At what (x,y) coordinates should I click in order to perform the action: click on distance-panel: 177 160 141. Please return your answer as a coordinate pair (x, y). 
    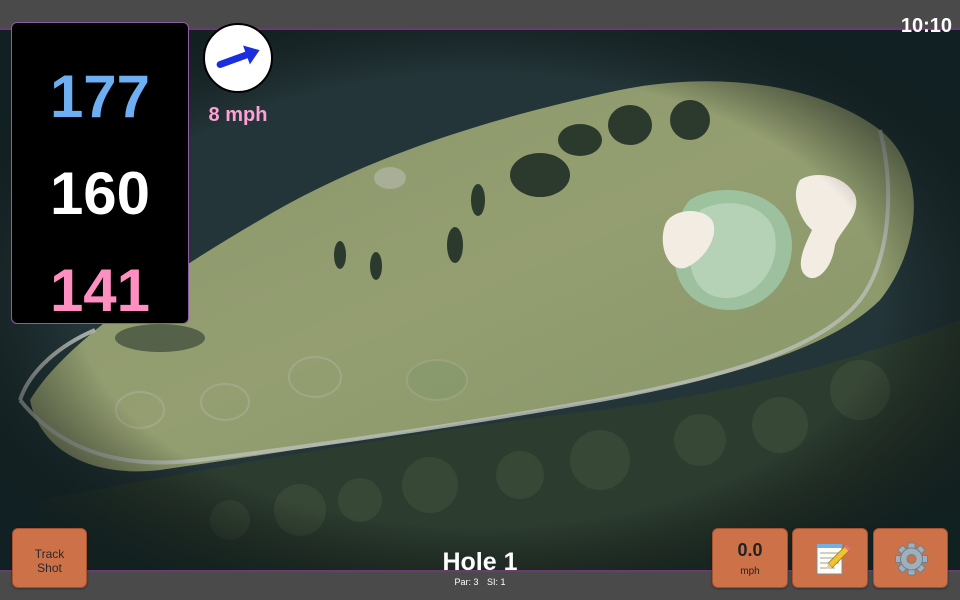
    Looking at the image, I should click on (100, 173).